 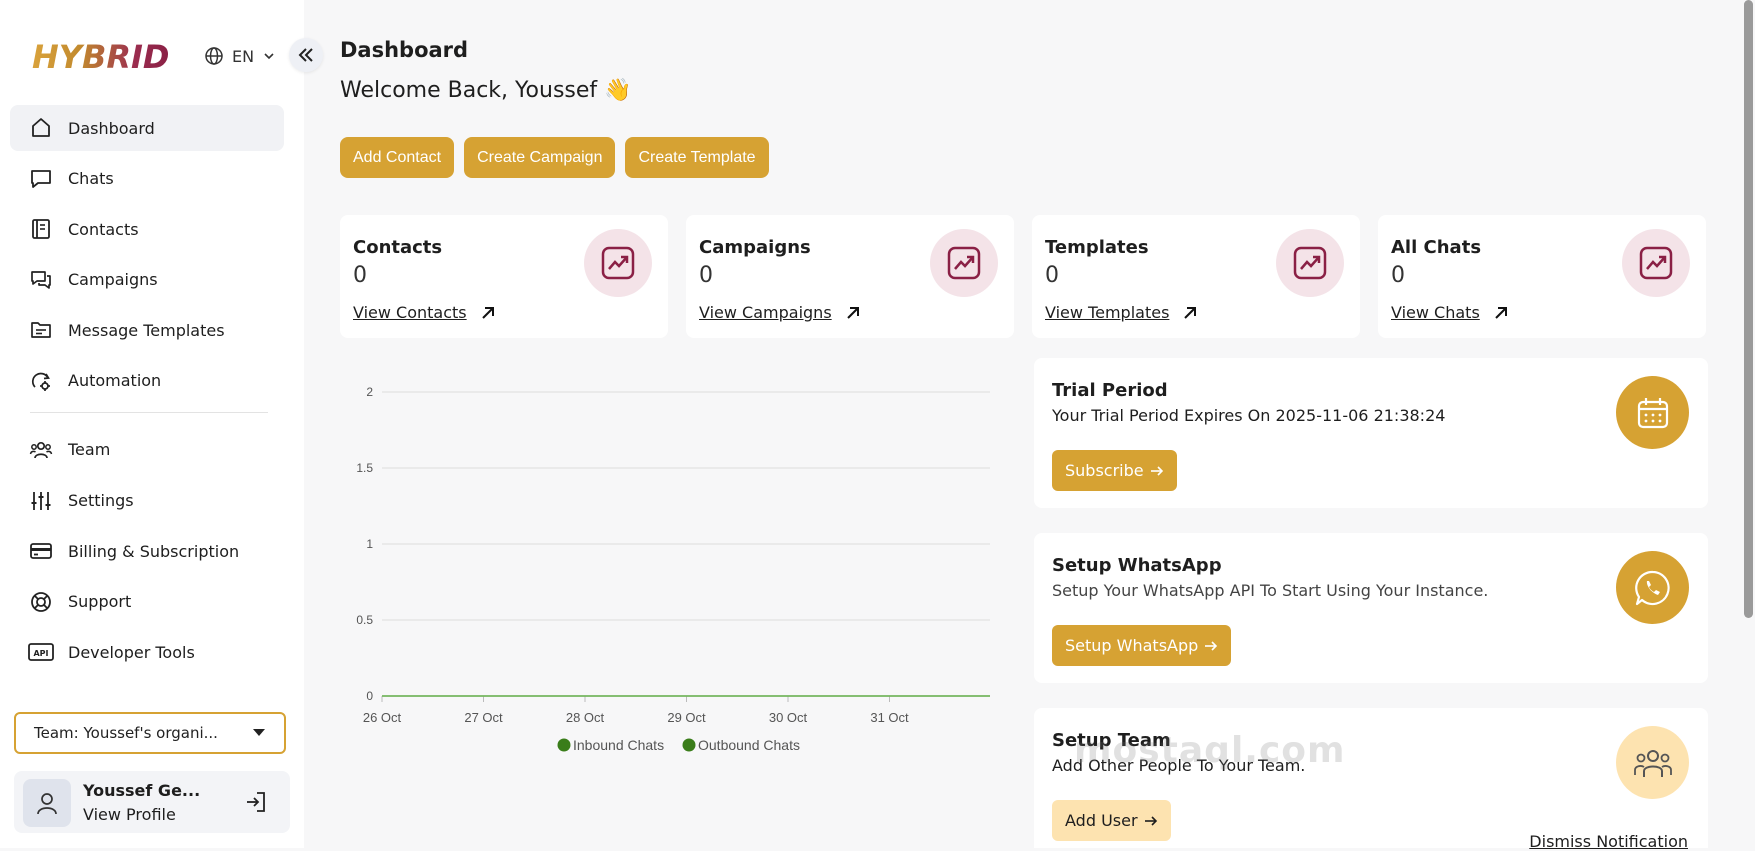 What do you see at coordinates (1107, 312) in the screenshot?
I see `stat-card-link-label: View Templates` at bounding box center [1107, 312].